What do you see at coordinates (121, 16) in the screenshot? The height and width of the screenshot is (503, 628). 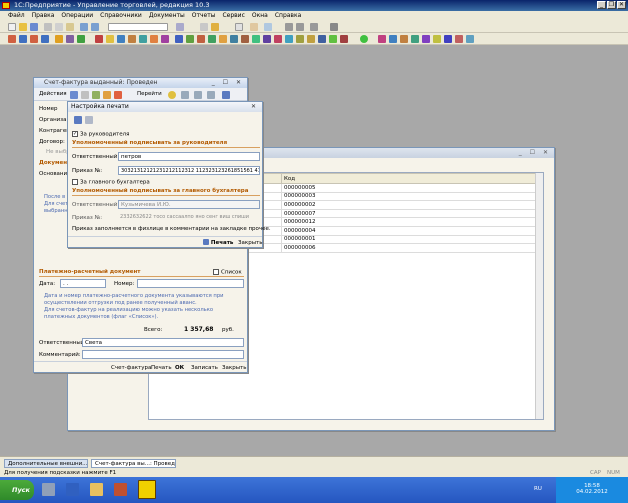 I see `menu-catalogs: Справочники` at bounding box center [121, 16].